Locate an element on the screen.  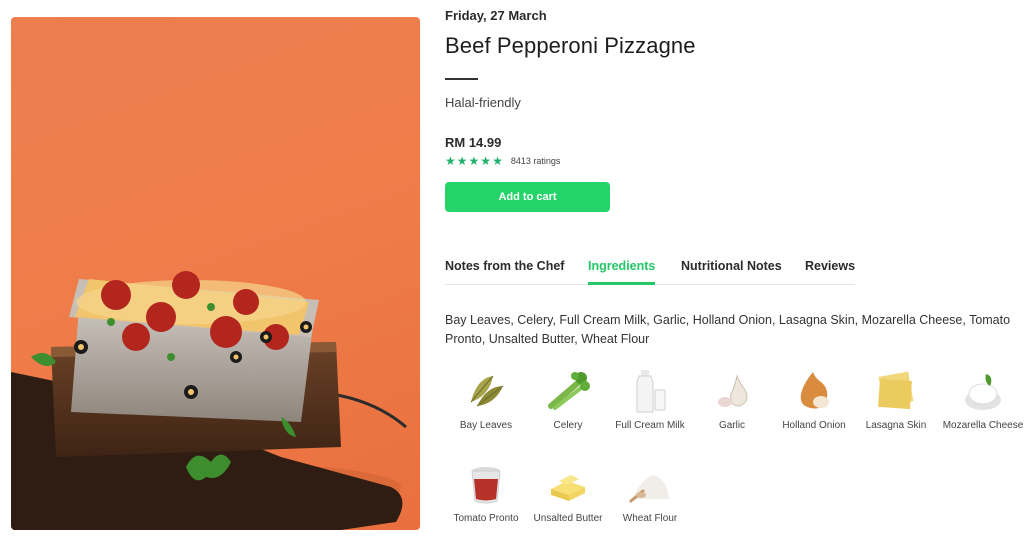
ingredient-label: Holland Onion is located at coordinates (814, 425).